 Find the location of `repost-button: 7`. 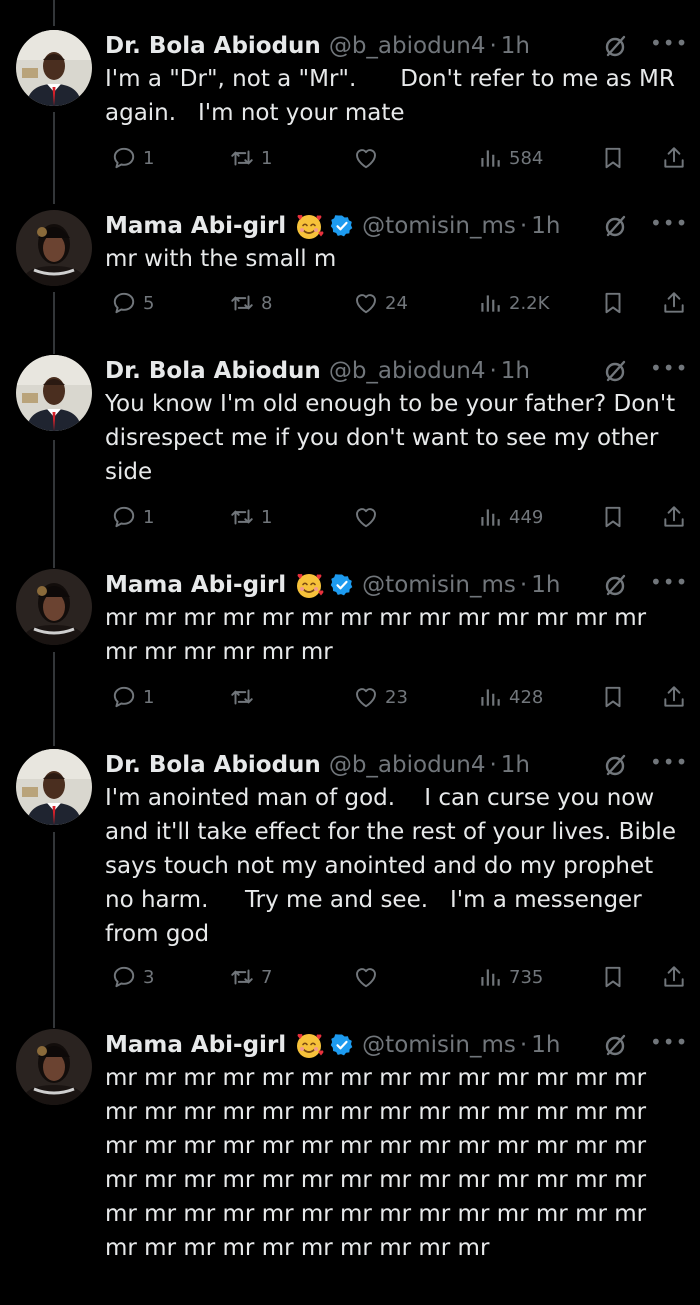

repost-button: 7 is located at coordinates (247, 977).